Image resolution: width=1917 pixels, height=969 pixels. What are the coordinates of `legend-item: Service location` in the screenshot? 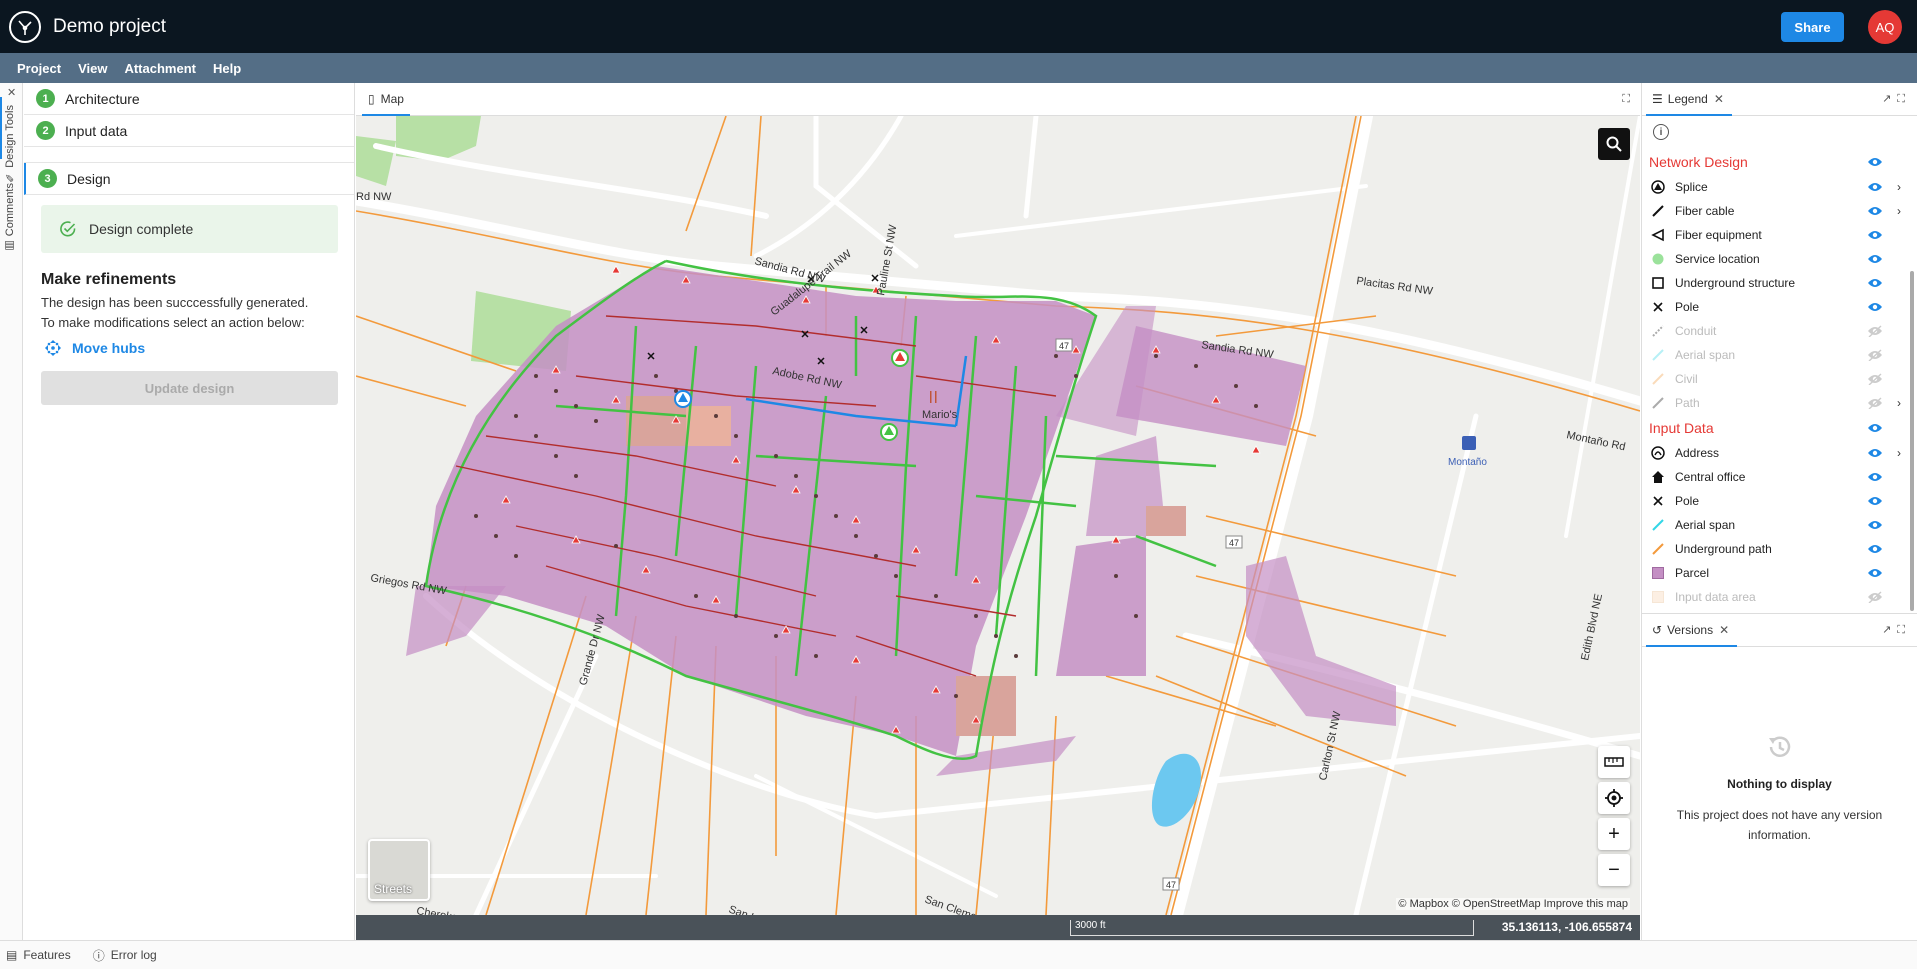 It's located at (1774, 259).